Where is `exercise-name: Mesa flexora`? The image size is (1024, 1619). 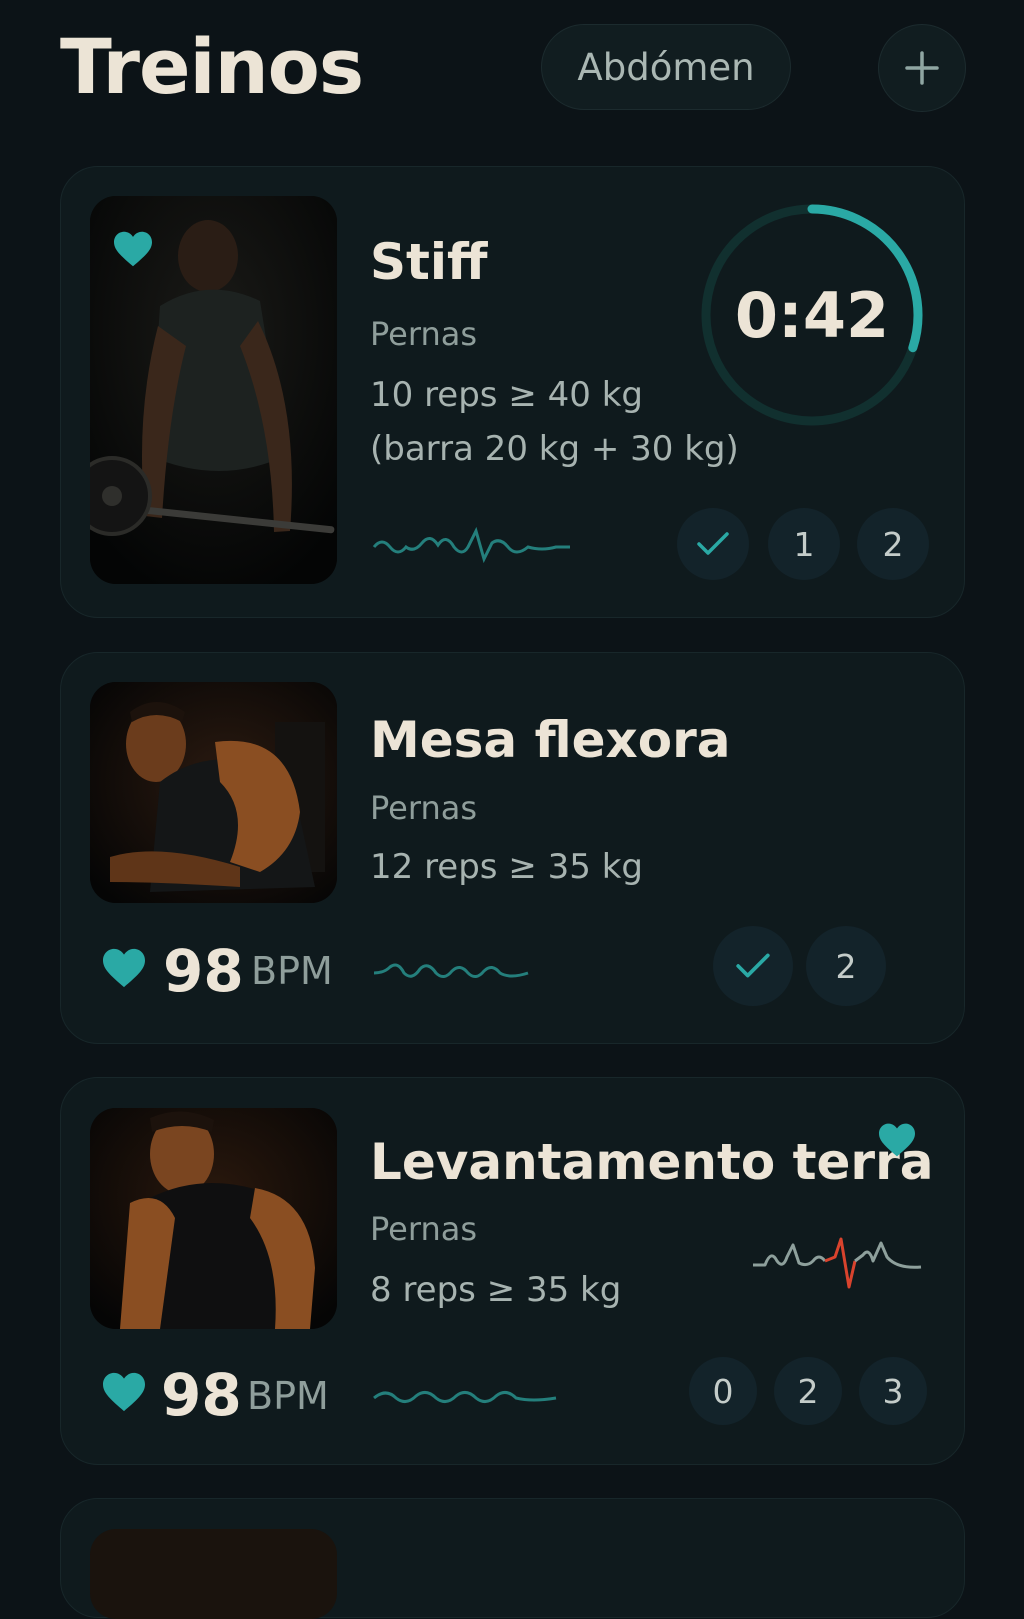 exercise-name: Mesa flexora is located at coordinates (550, 740).